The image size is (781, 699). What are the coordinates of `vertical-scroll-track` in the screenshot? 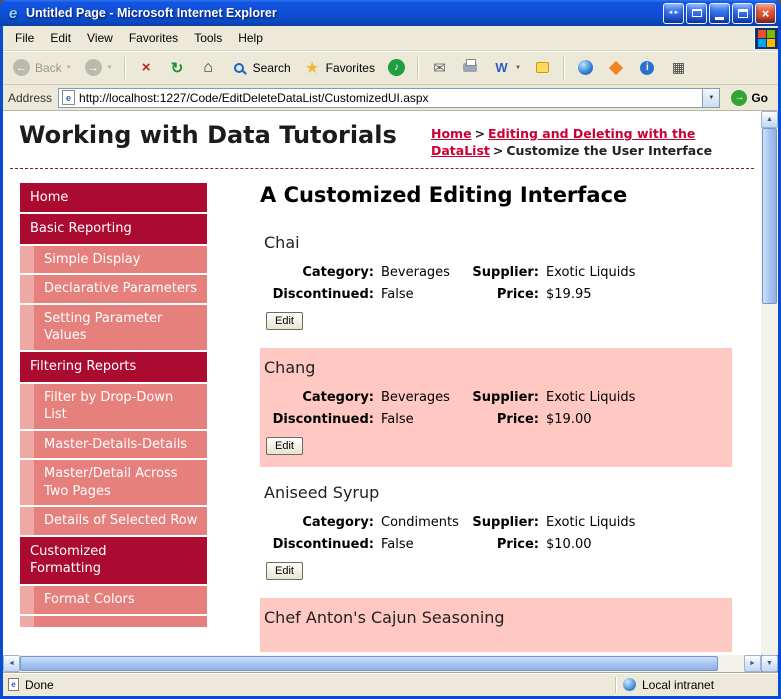 It's located at (769, 391).